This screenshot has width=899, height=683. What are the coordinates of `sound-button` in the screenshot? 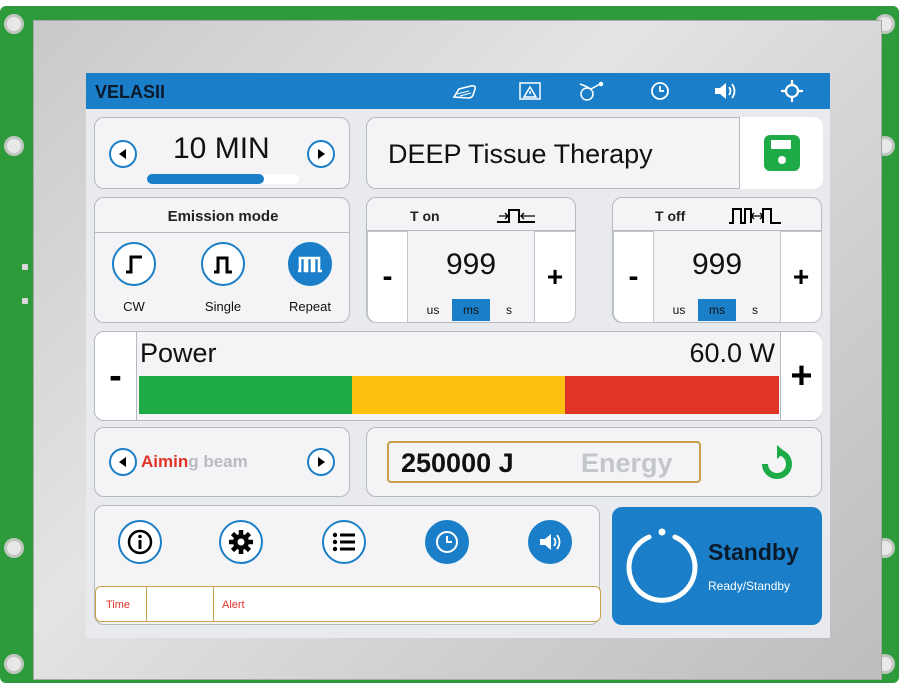 It's located at (550, 542).